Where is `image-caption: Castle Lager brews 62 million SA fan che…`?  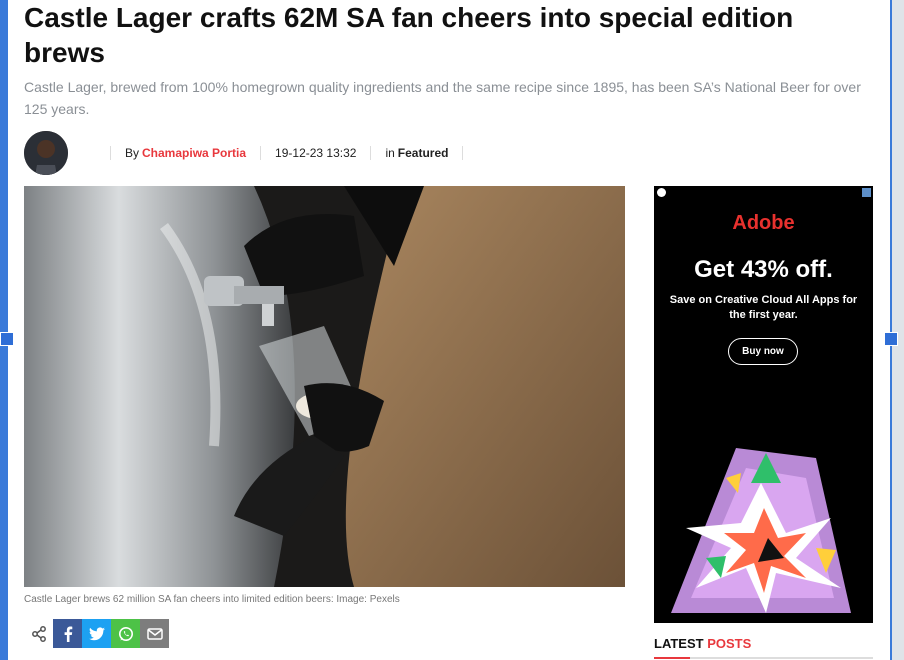 image-caption: Castle Lager brews 62 million SA fan che… is located at coordinates (212, 599).